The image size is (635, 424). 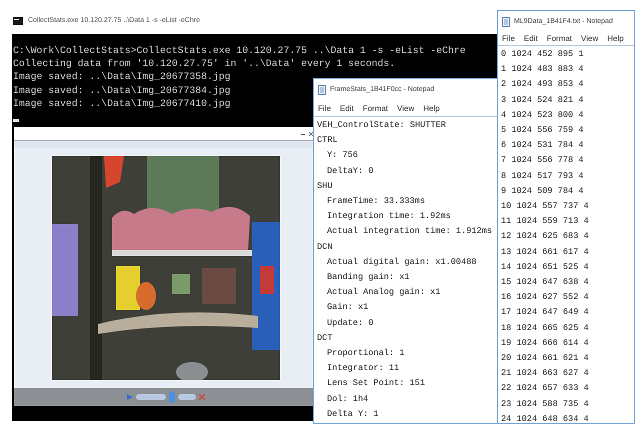 What do you see at coordinates (542, 131) in the screenshot?
I see `text-line: 5 1024 556 759 4` at bounding box center [542, 131].